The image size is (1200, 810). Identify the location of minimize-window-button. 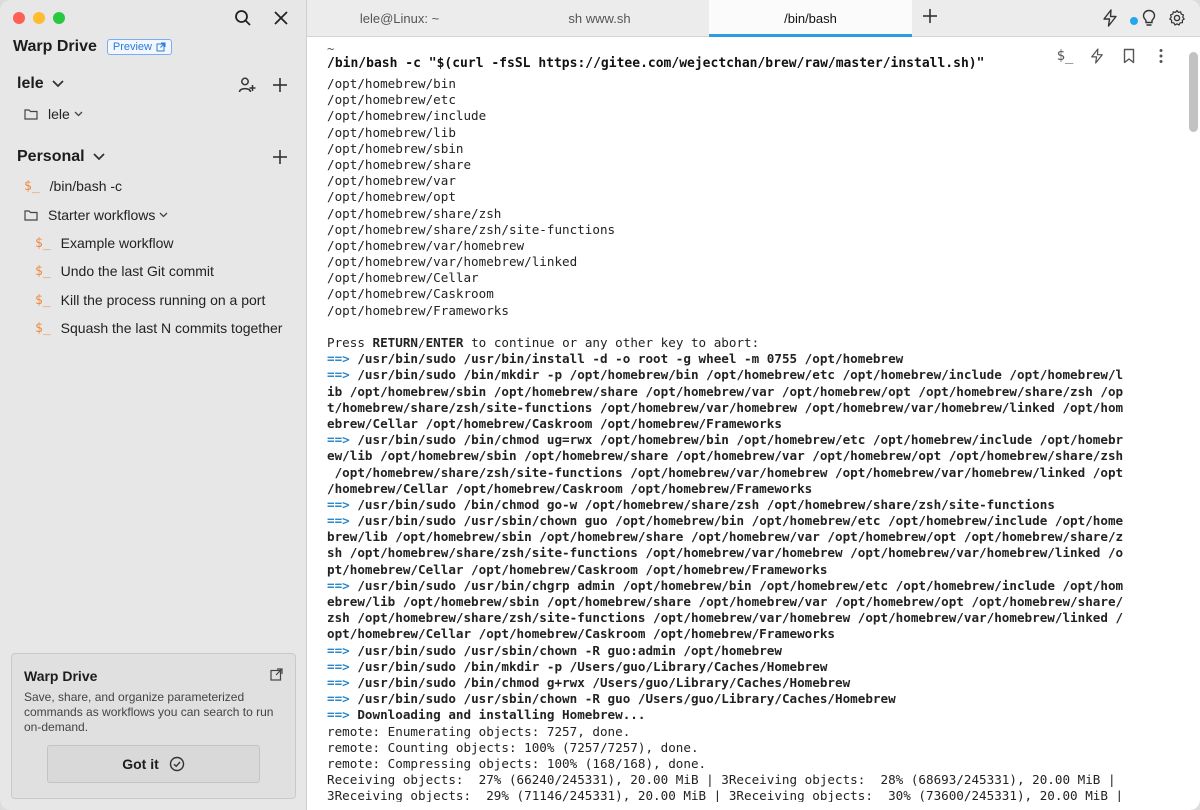
(39, 18).